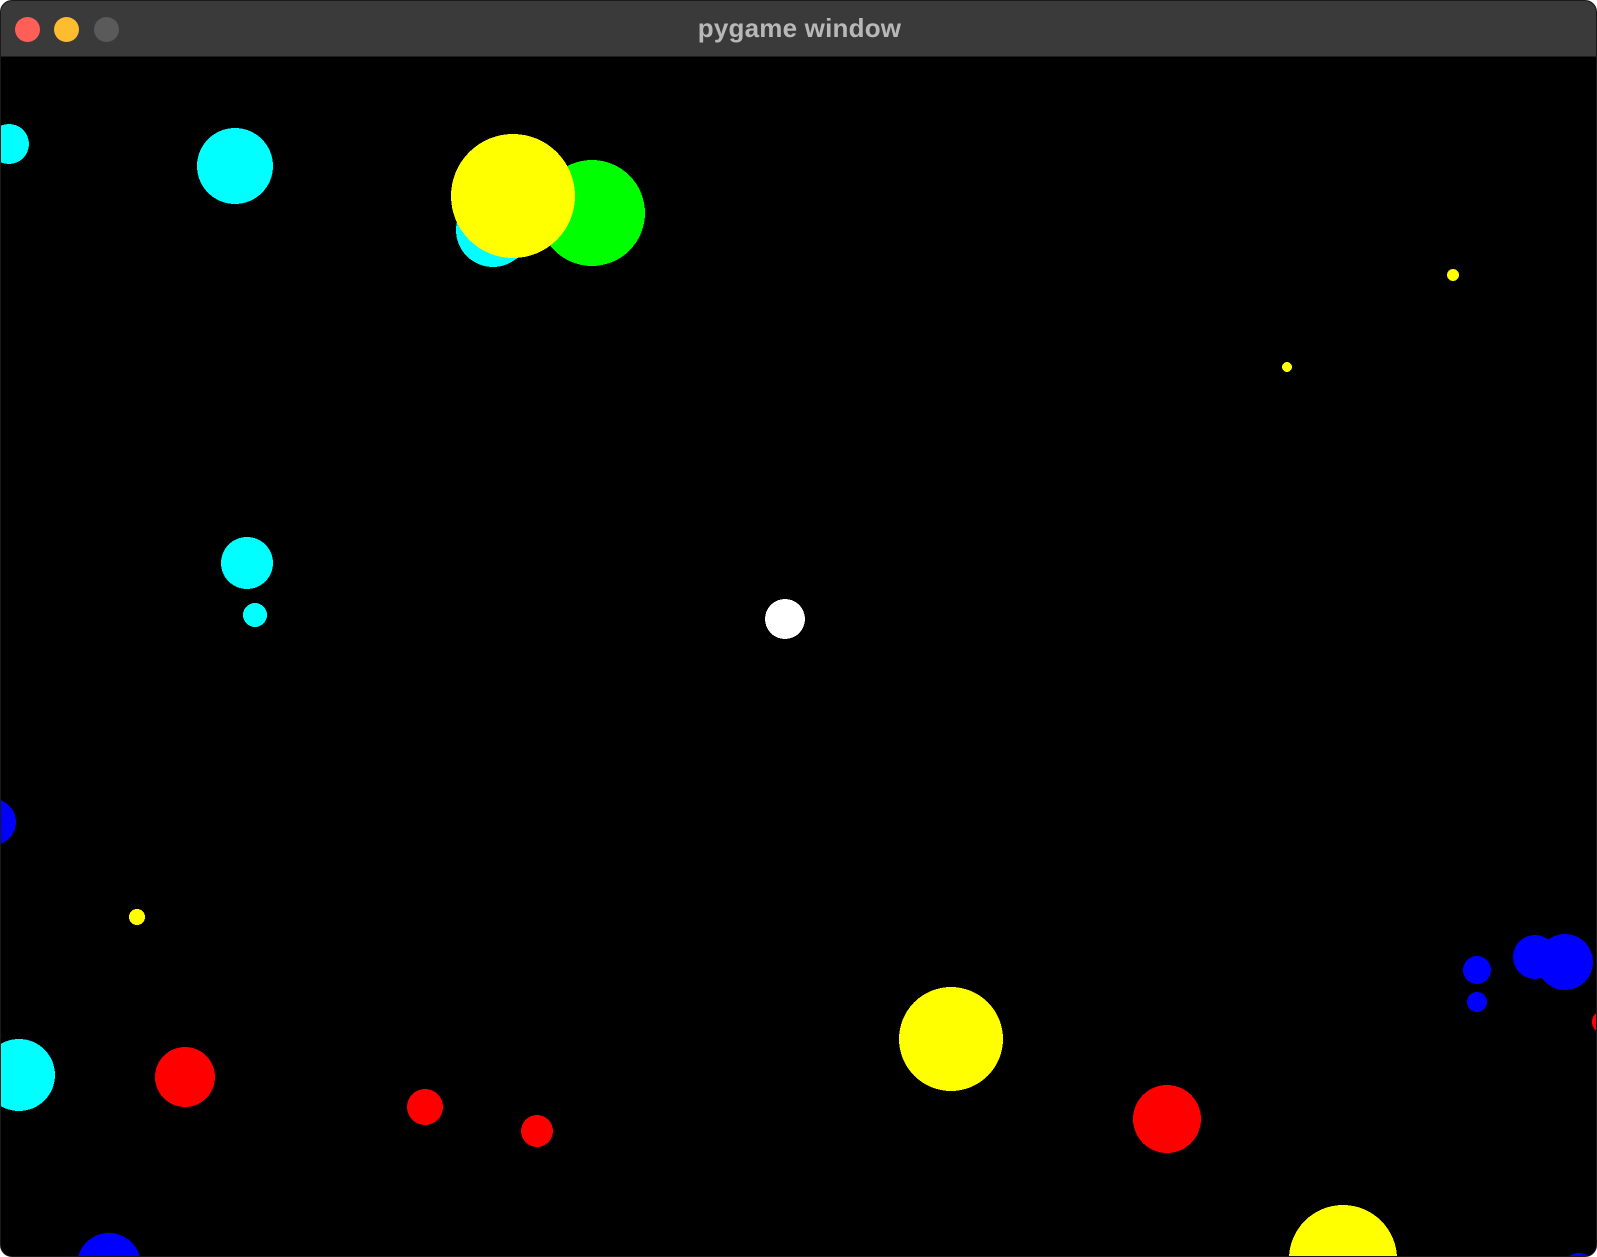 The height and width of the screenshot is (1257, 1597). I want to click on player-ball, so click(785, 619).